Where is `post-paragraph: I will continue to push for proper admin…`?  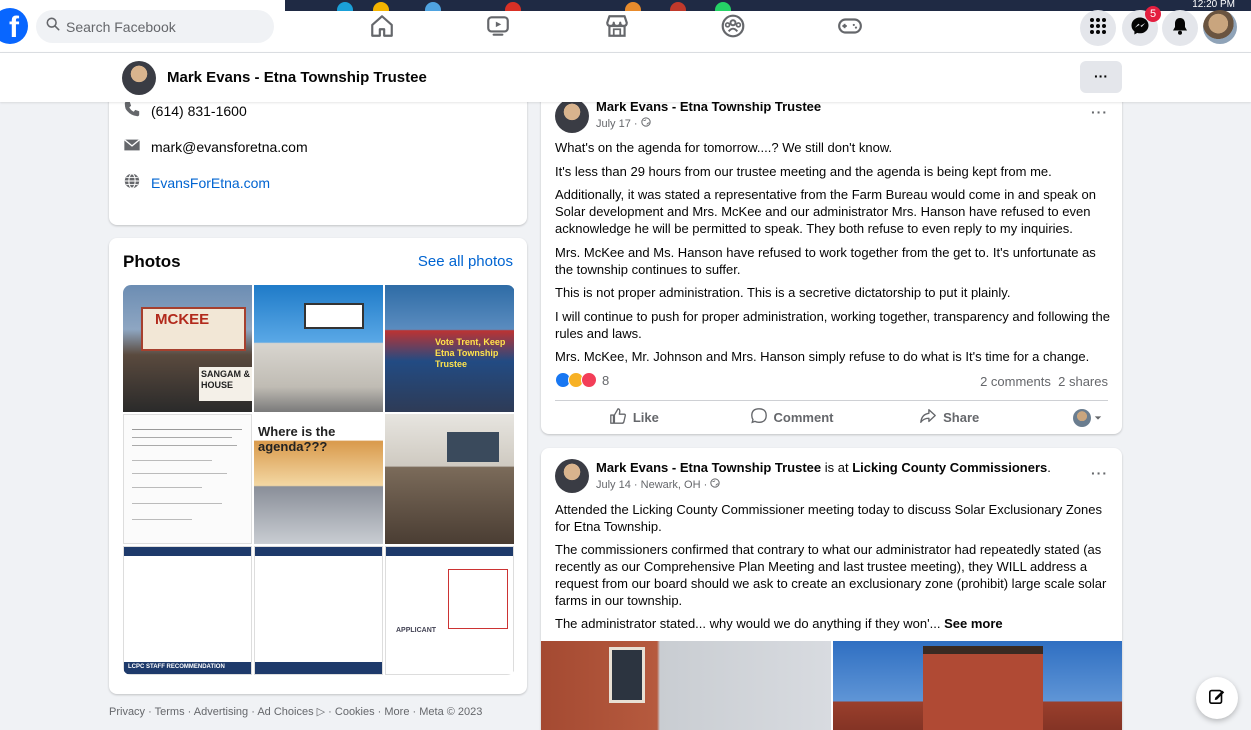 post-paragraph: I will continue to push for proper admin… is located at coordinates (832, 325).